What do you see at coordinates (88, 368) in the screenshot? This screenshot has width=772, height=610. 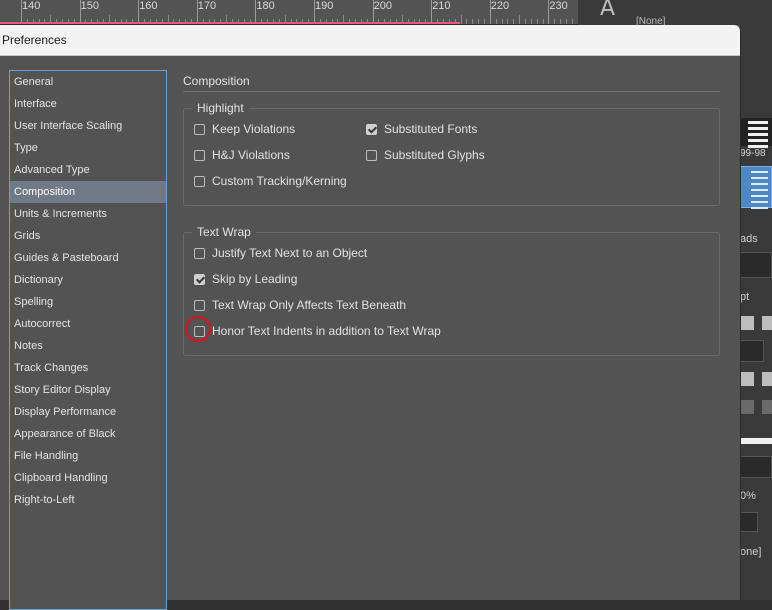 I see `category-track-changes: Track Changes` at bounding box center [88, 368].